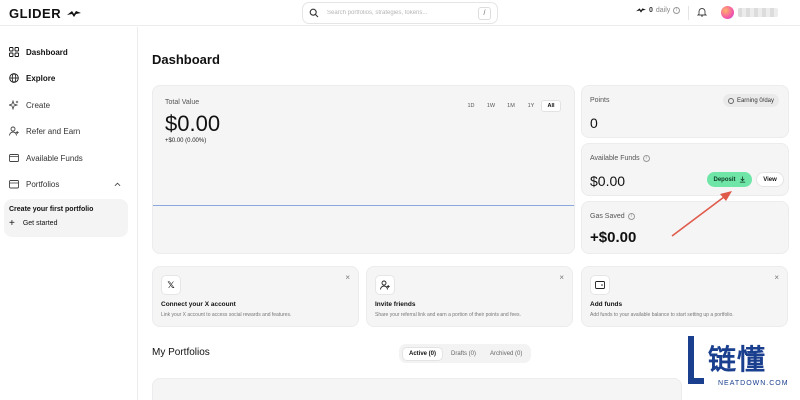  I want to click on watermark-en: NEATDOWN.COM, so click(753, 383).